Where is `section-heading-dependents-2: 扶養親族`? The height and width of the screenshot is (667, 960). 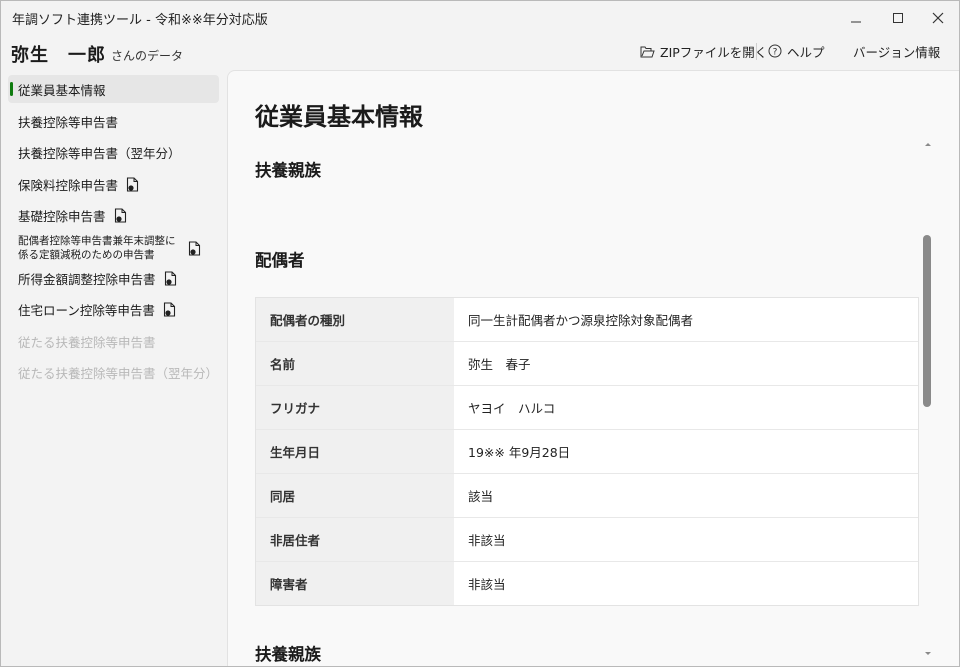 section-heading-dependents-2: 扶養親族 is located at coordinates (288, 654).